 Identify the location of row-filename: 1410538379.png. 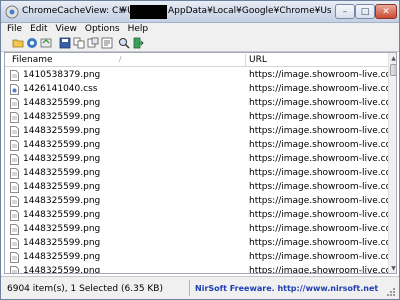
(62, 75).